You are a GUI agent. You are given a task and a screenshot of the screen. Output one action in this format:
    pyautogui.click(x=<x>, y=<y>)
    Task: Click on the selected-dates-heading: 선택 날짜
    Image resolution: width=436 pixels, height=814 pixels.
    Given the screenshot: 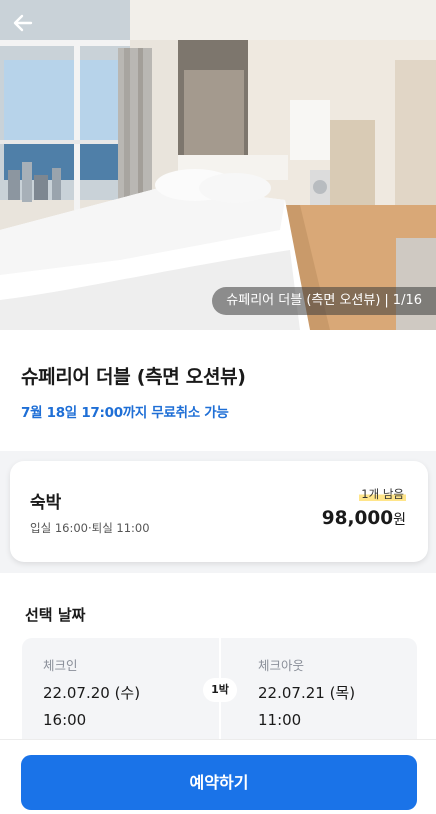 What is the action you would take?
    pyautogui.click(x=55, y=615)
    